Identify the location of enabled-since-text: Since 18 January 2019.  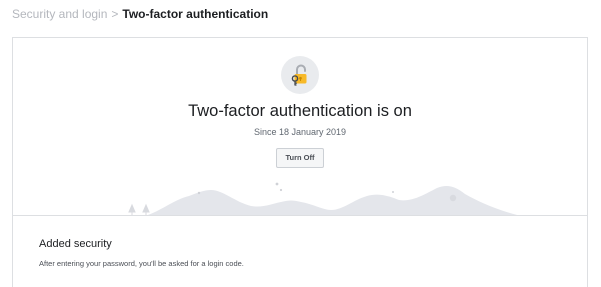
(300, 132).